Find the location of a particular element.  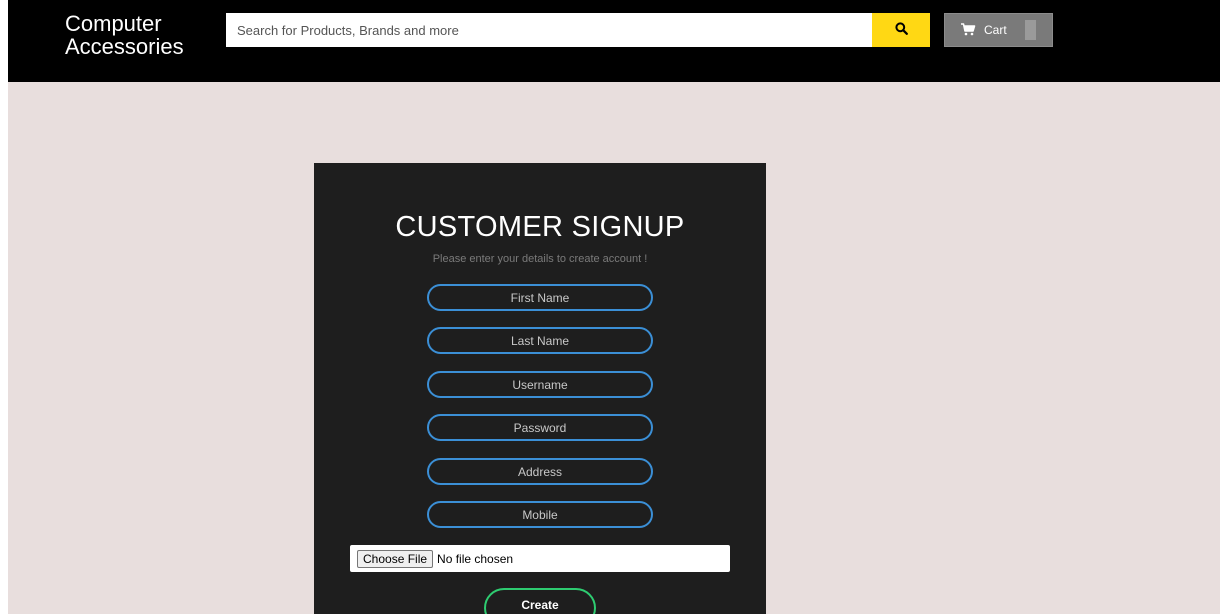

password-input is located at coordinates (540, 427).